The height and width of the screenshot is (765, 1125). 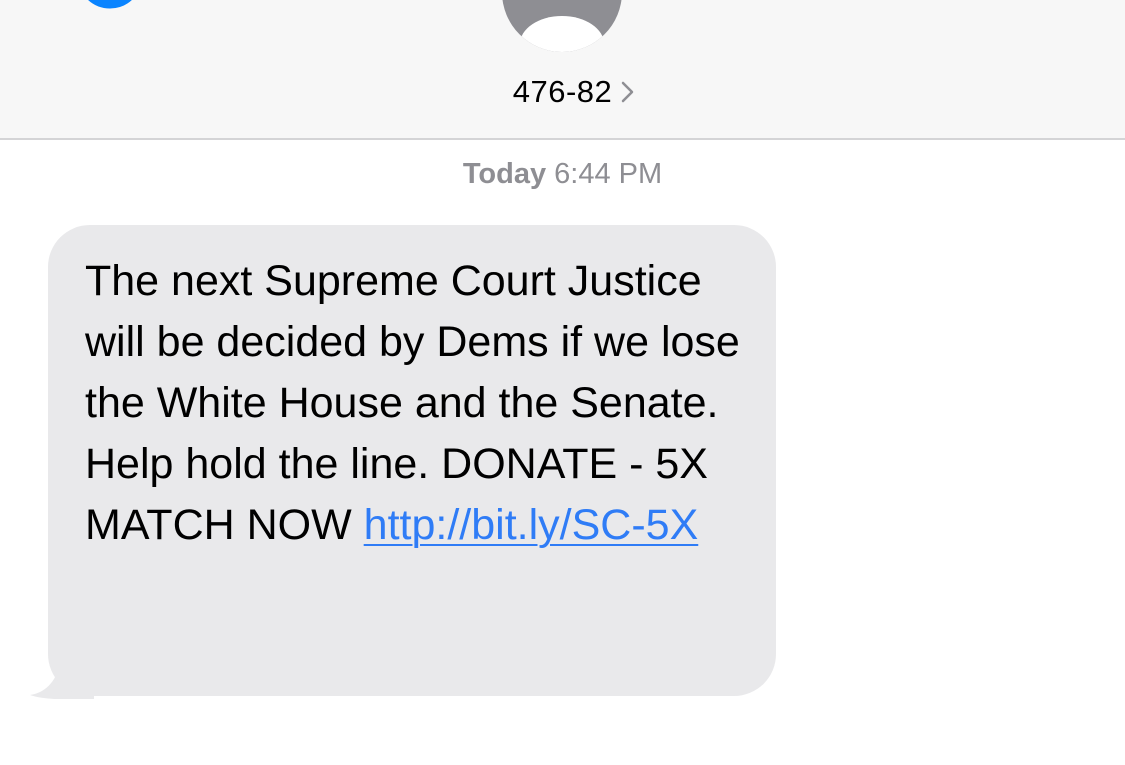 I want to click on message-link: http://bit.ly/SC-5X, so click(x=531, y=525).